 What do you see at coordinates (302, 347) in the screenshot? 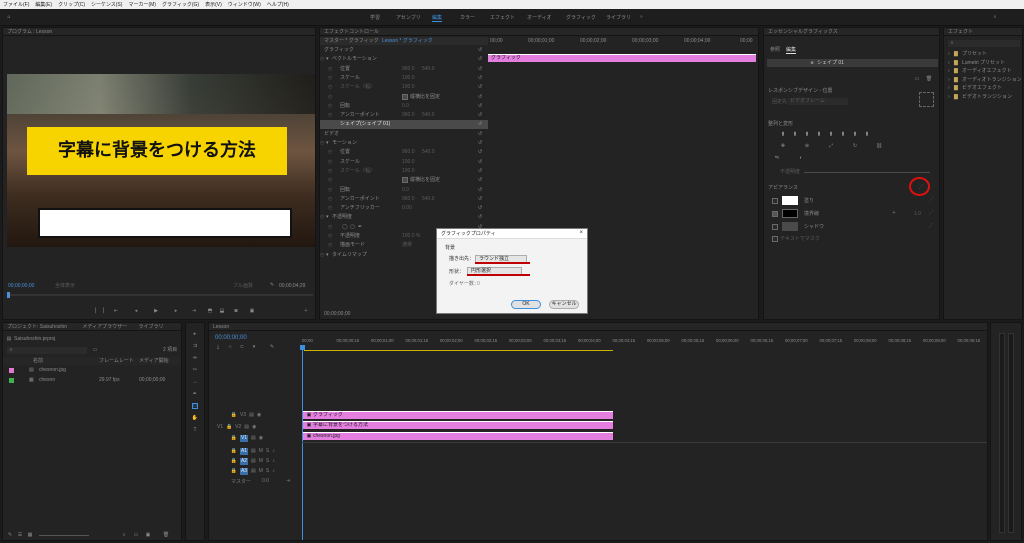
I see `playhead-handle` at bounding box center [302, 347].